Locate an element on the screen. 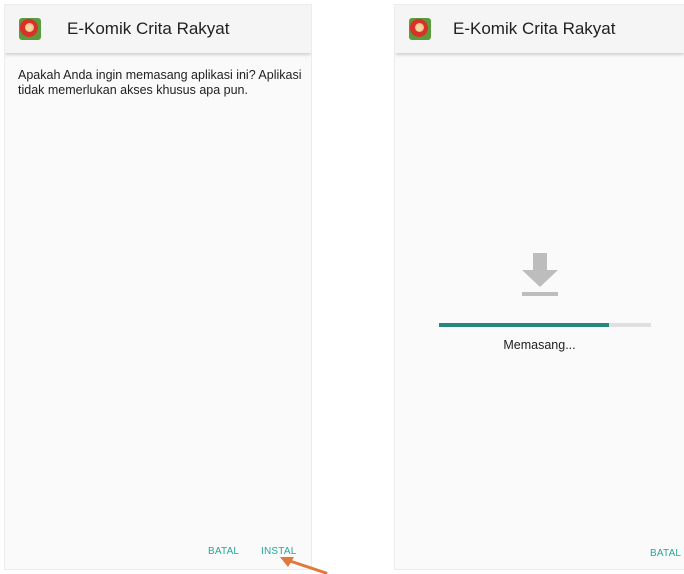 The height and width of the screenshot is (574, 684). install-progress-fill is located at coordinates (524, 325).